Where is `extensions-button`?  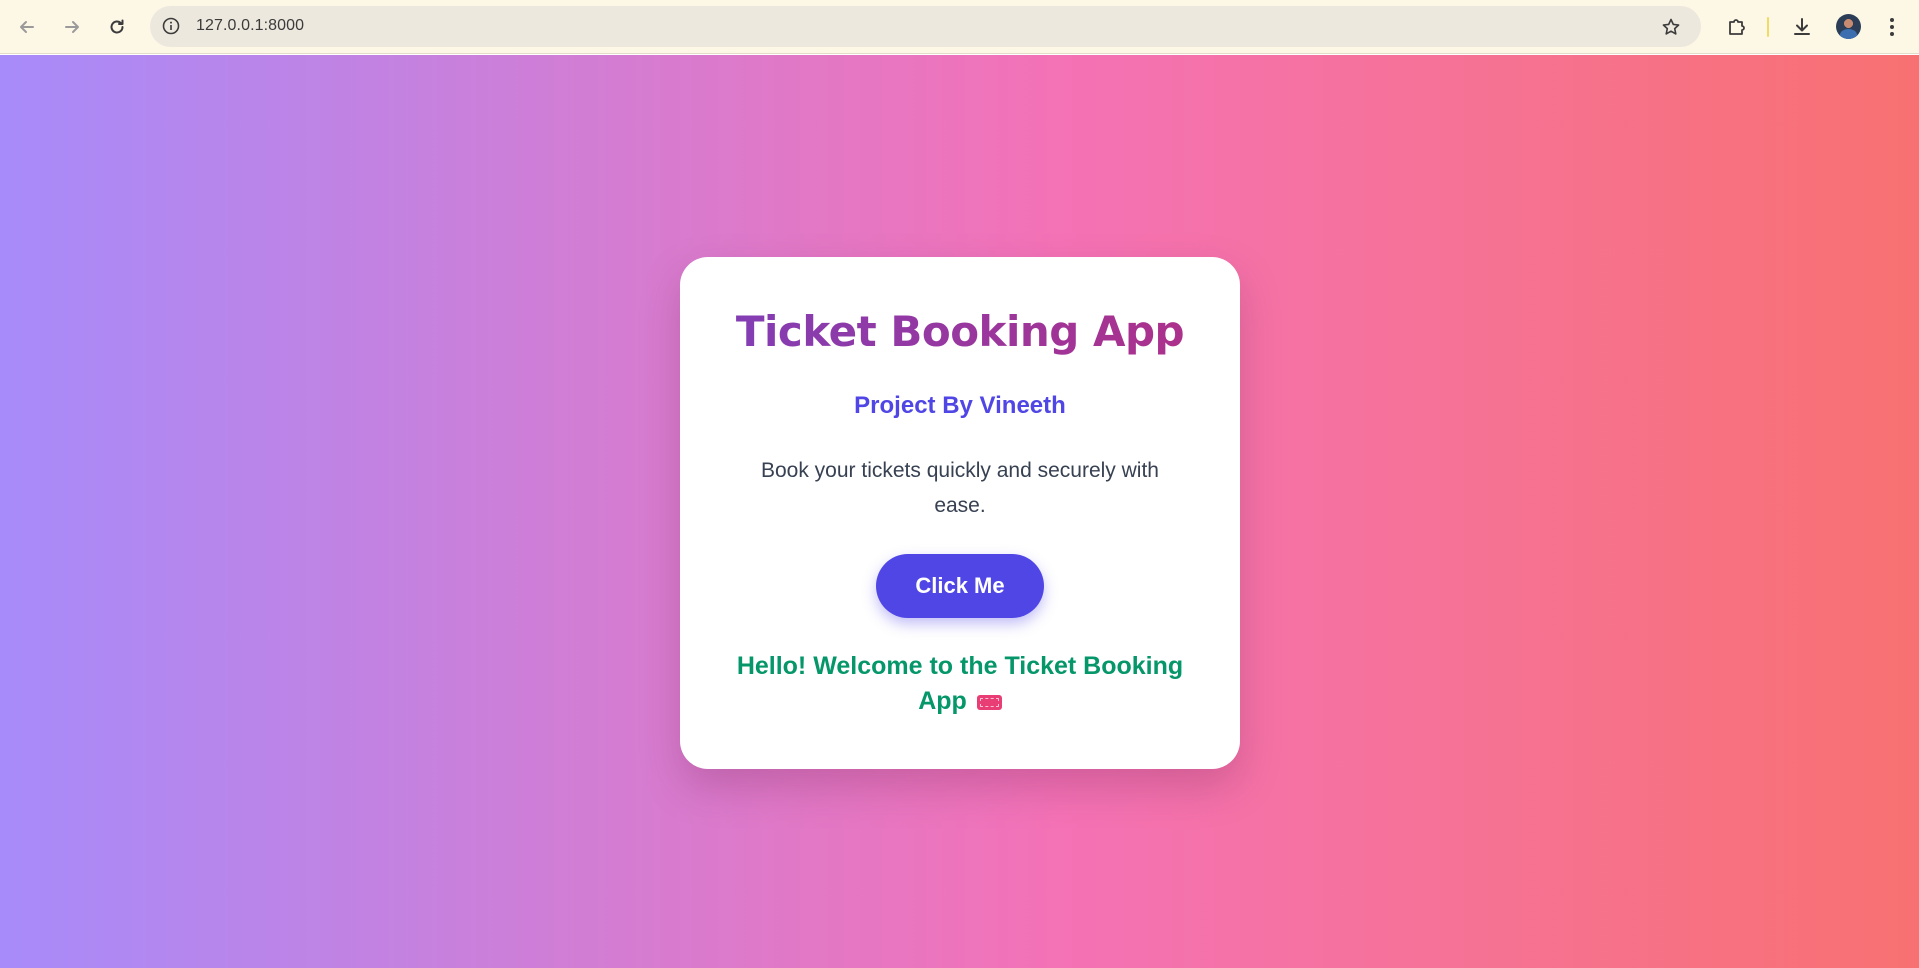 extensions-button is located at coordinates (1737, 27).